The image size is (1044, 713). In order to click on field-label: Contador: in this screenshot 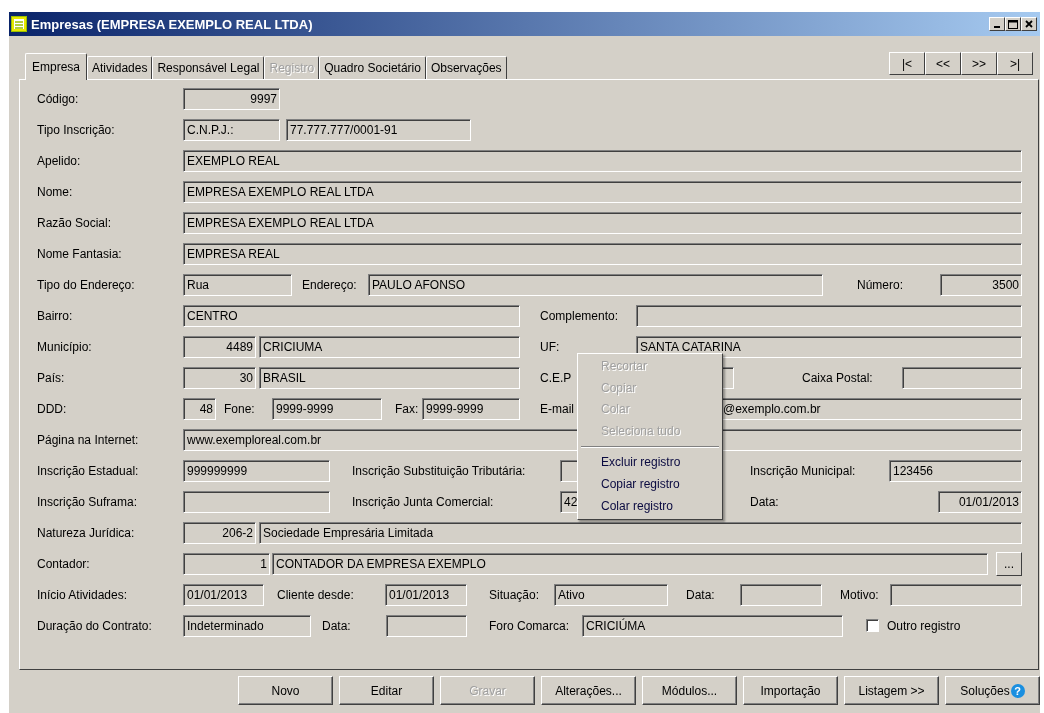, I will do `click(64, 563)`.